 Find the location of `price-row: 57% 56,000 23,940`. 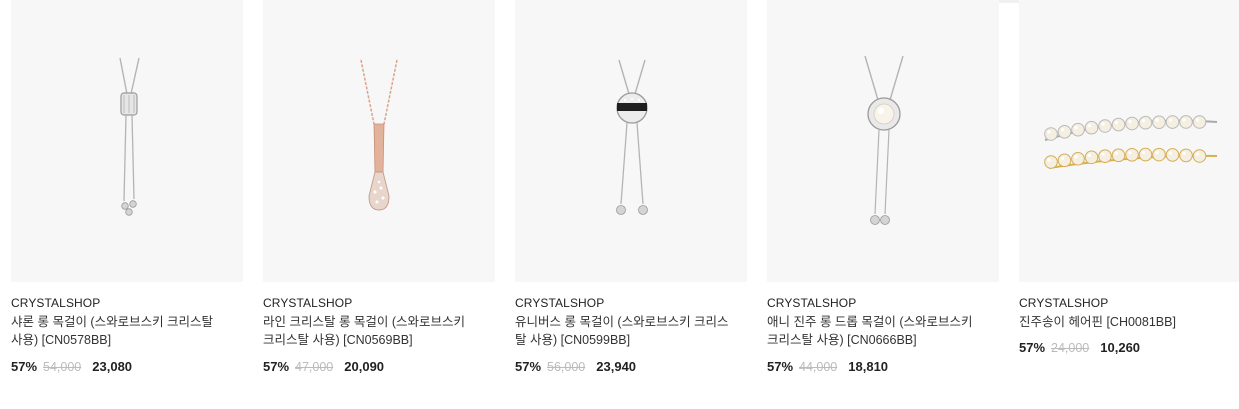

price-row: 57% 56,000 23,940 is located at coordinates (631, 366).